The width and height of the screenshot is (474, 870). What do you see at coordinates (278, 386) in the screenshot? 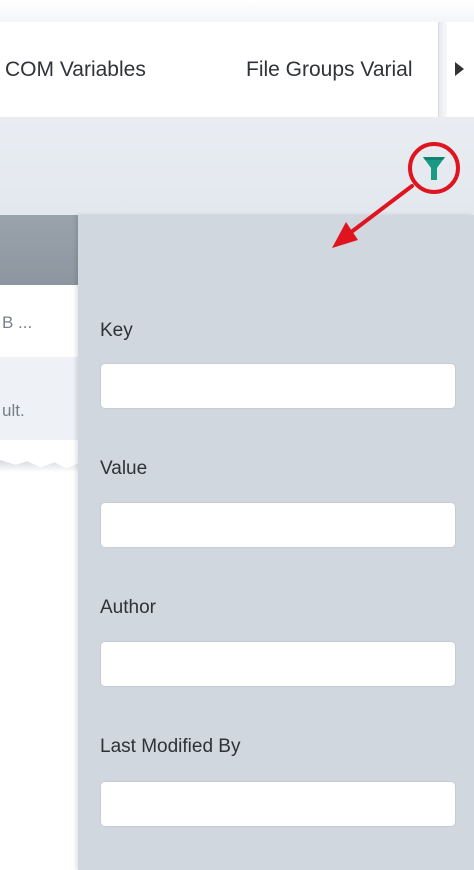
I see `key-input` at bounding box center [278, 386].